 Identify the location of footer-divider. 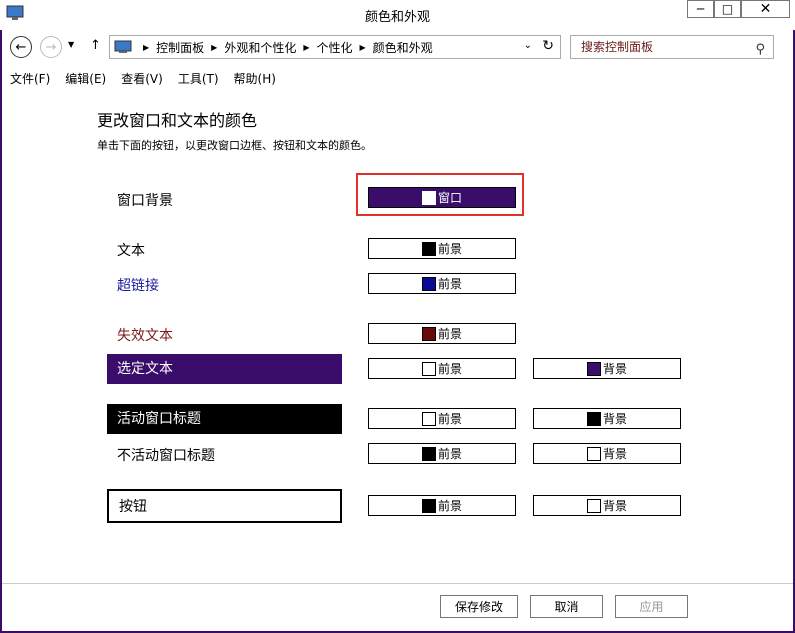
(397, 583).